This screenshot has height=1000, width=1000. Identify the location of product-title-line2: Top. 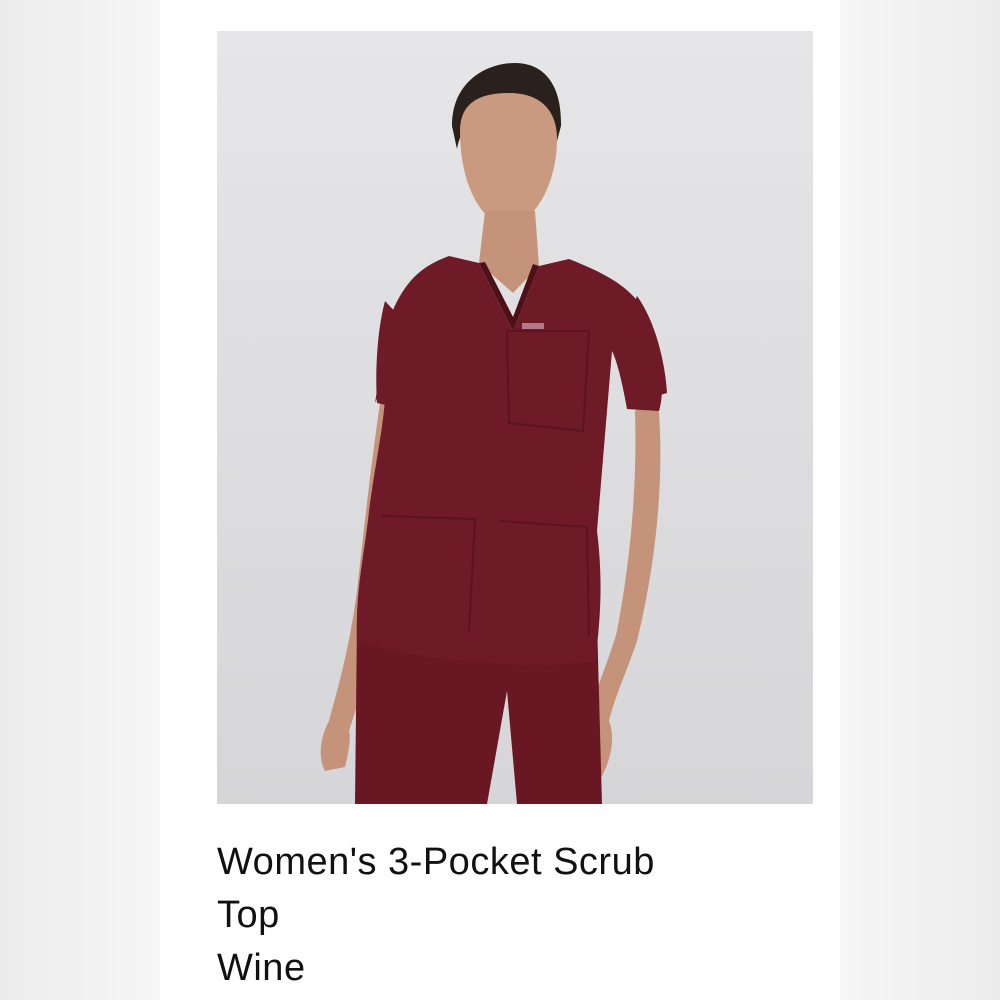
(497, 915).